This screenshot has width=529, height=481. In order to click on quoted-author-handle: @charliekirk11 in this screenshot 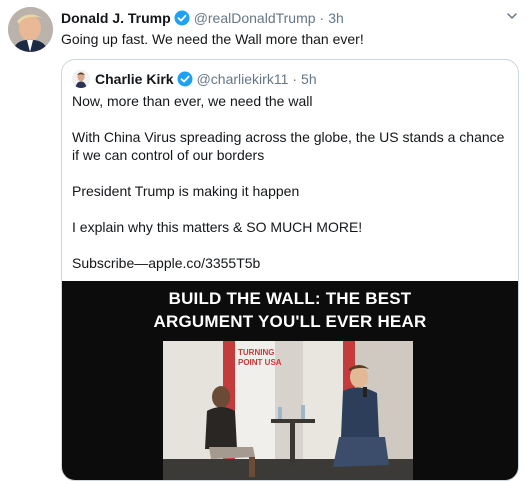, I will do `click(243, 79)`.